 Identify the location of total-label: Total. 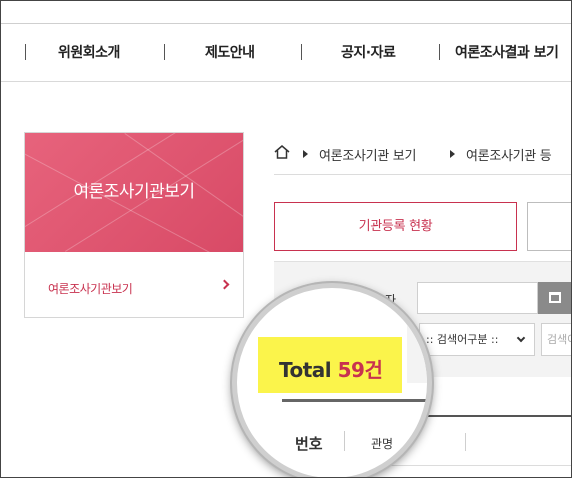
(305, 370).